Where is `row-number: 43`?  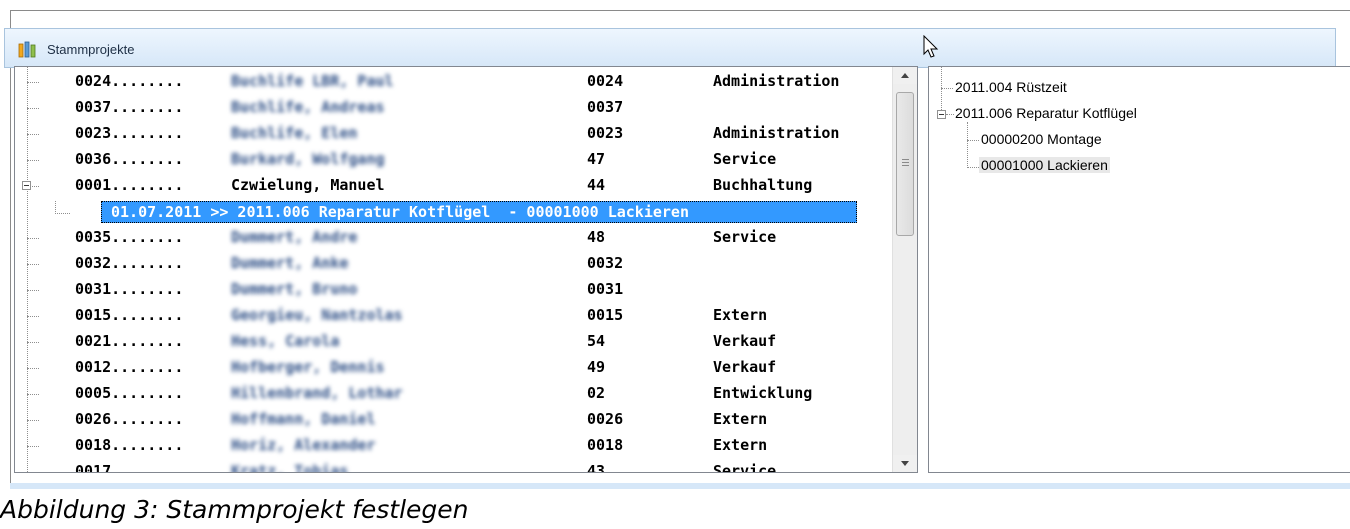 row-number: 43 is located at coordinates (596, 467).